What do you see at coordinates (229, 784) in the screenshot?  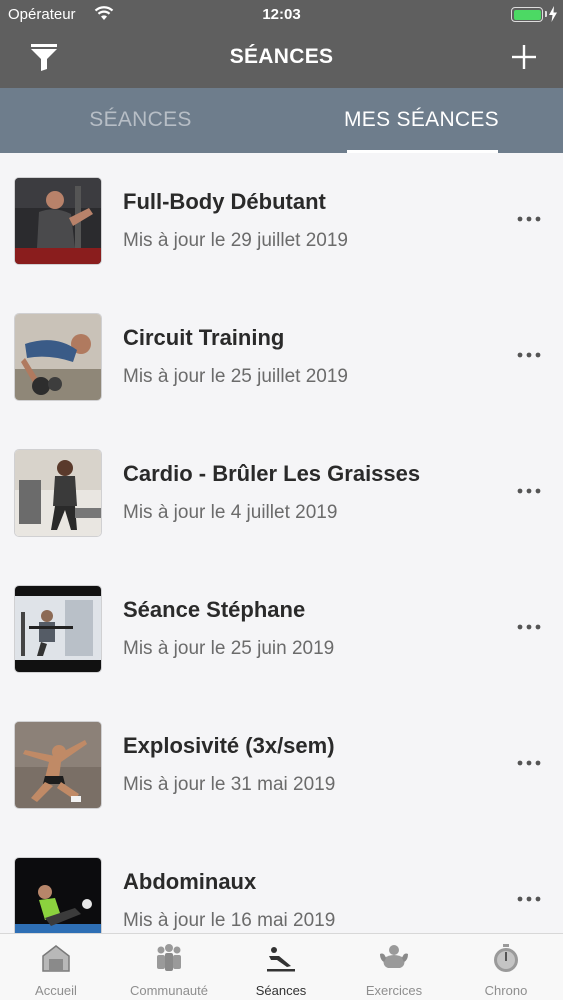 I see `session-date: Mis à jour le 31 mai 2019` at bounding box center [229, 784].